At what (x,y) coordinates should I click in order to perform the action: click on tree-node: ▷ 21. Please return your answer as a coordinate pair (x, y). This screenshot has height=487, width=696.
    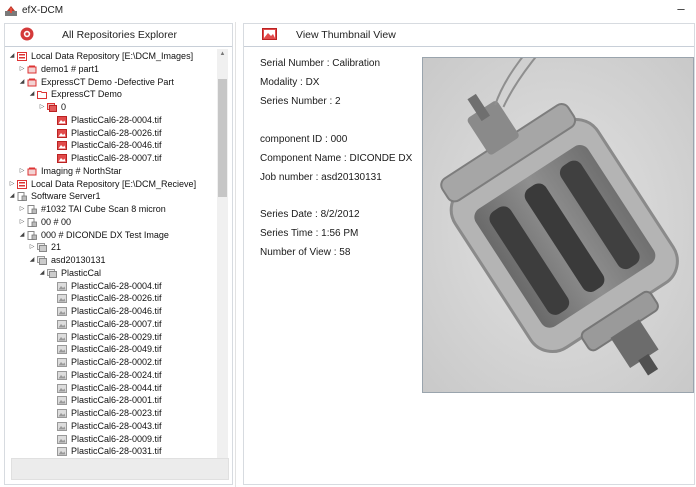
    Looking at the image, I should click on (44, 247).